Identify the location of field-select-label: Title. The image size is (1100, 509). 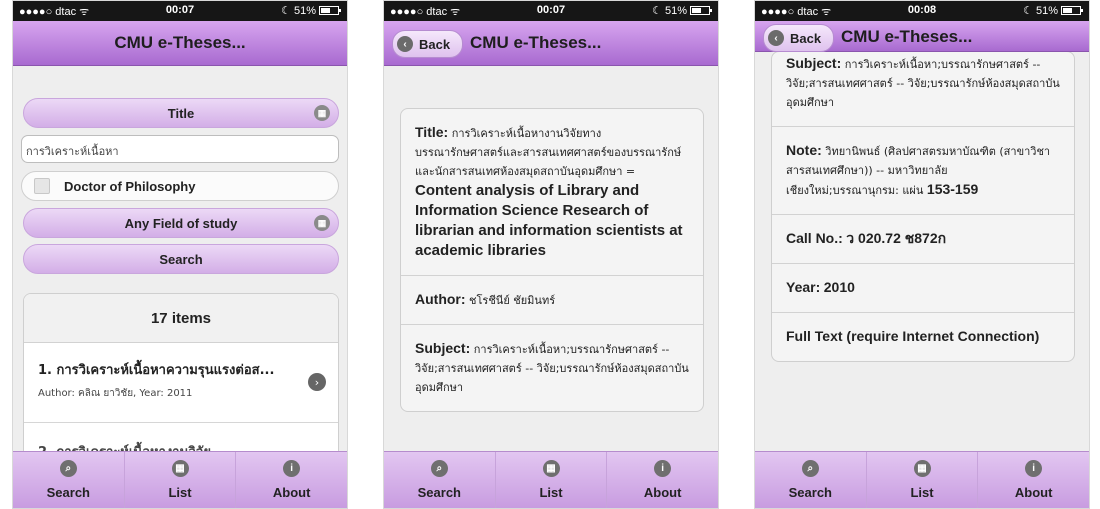
(181, 113).